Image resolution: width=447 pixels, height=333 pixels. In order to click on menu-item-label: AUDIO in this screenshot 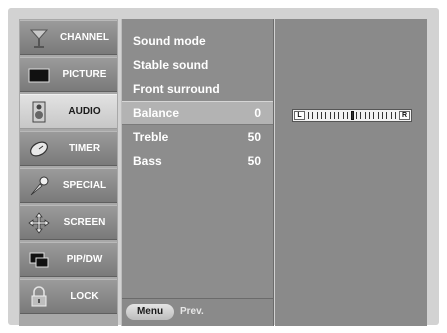, I will do `click(84, 111)`.